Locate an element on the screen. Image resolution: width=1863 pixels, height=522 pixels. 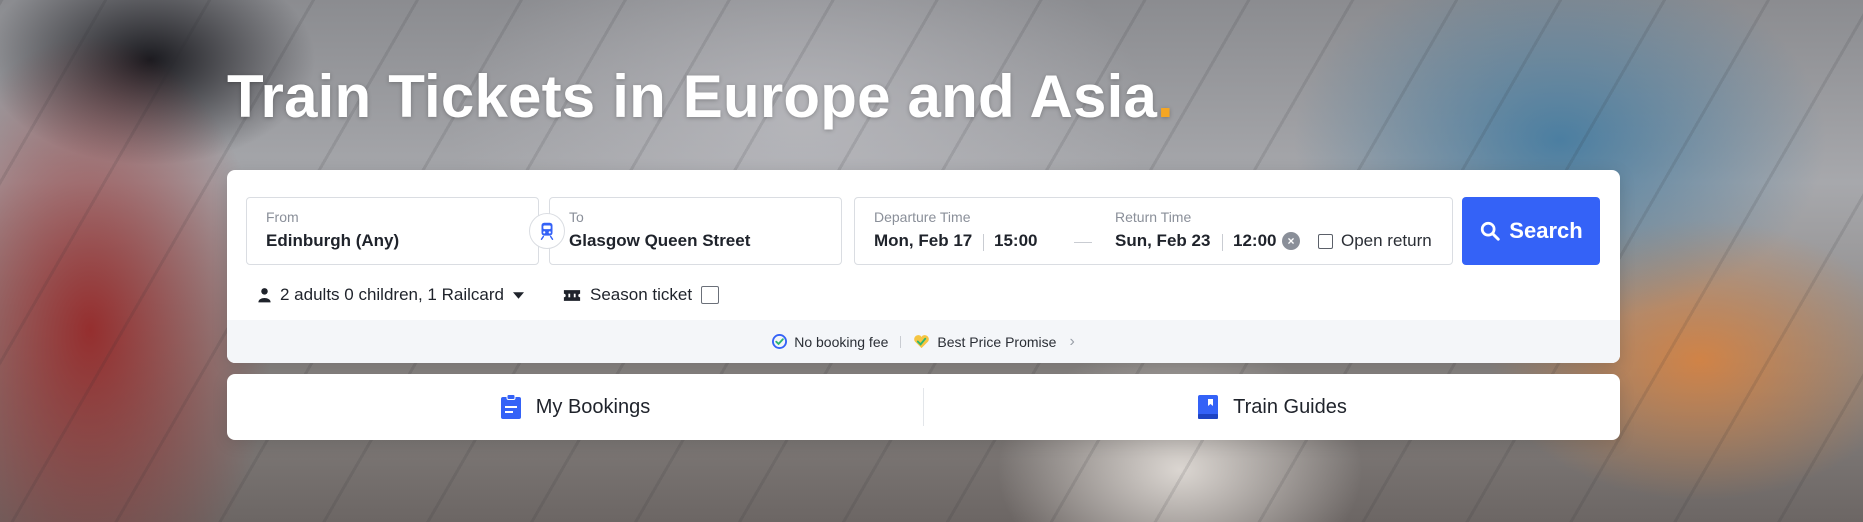
guide-book-icon is located at coordinates (1208, 407).